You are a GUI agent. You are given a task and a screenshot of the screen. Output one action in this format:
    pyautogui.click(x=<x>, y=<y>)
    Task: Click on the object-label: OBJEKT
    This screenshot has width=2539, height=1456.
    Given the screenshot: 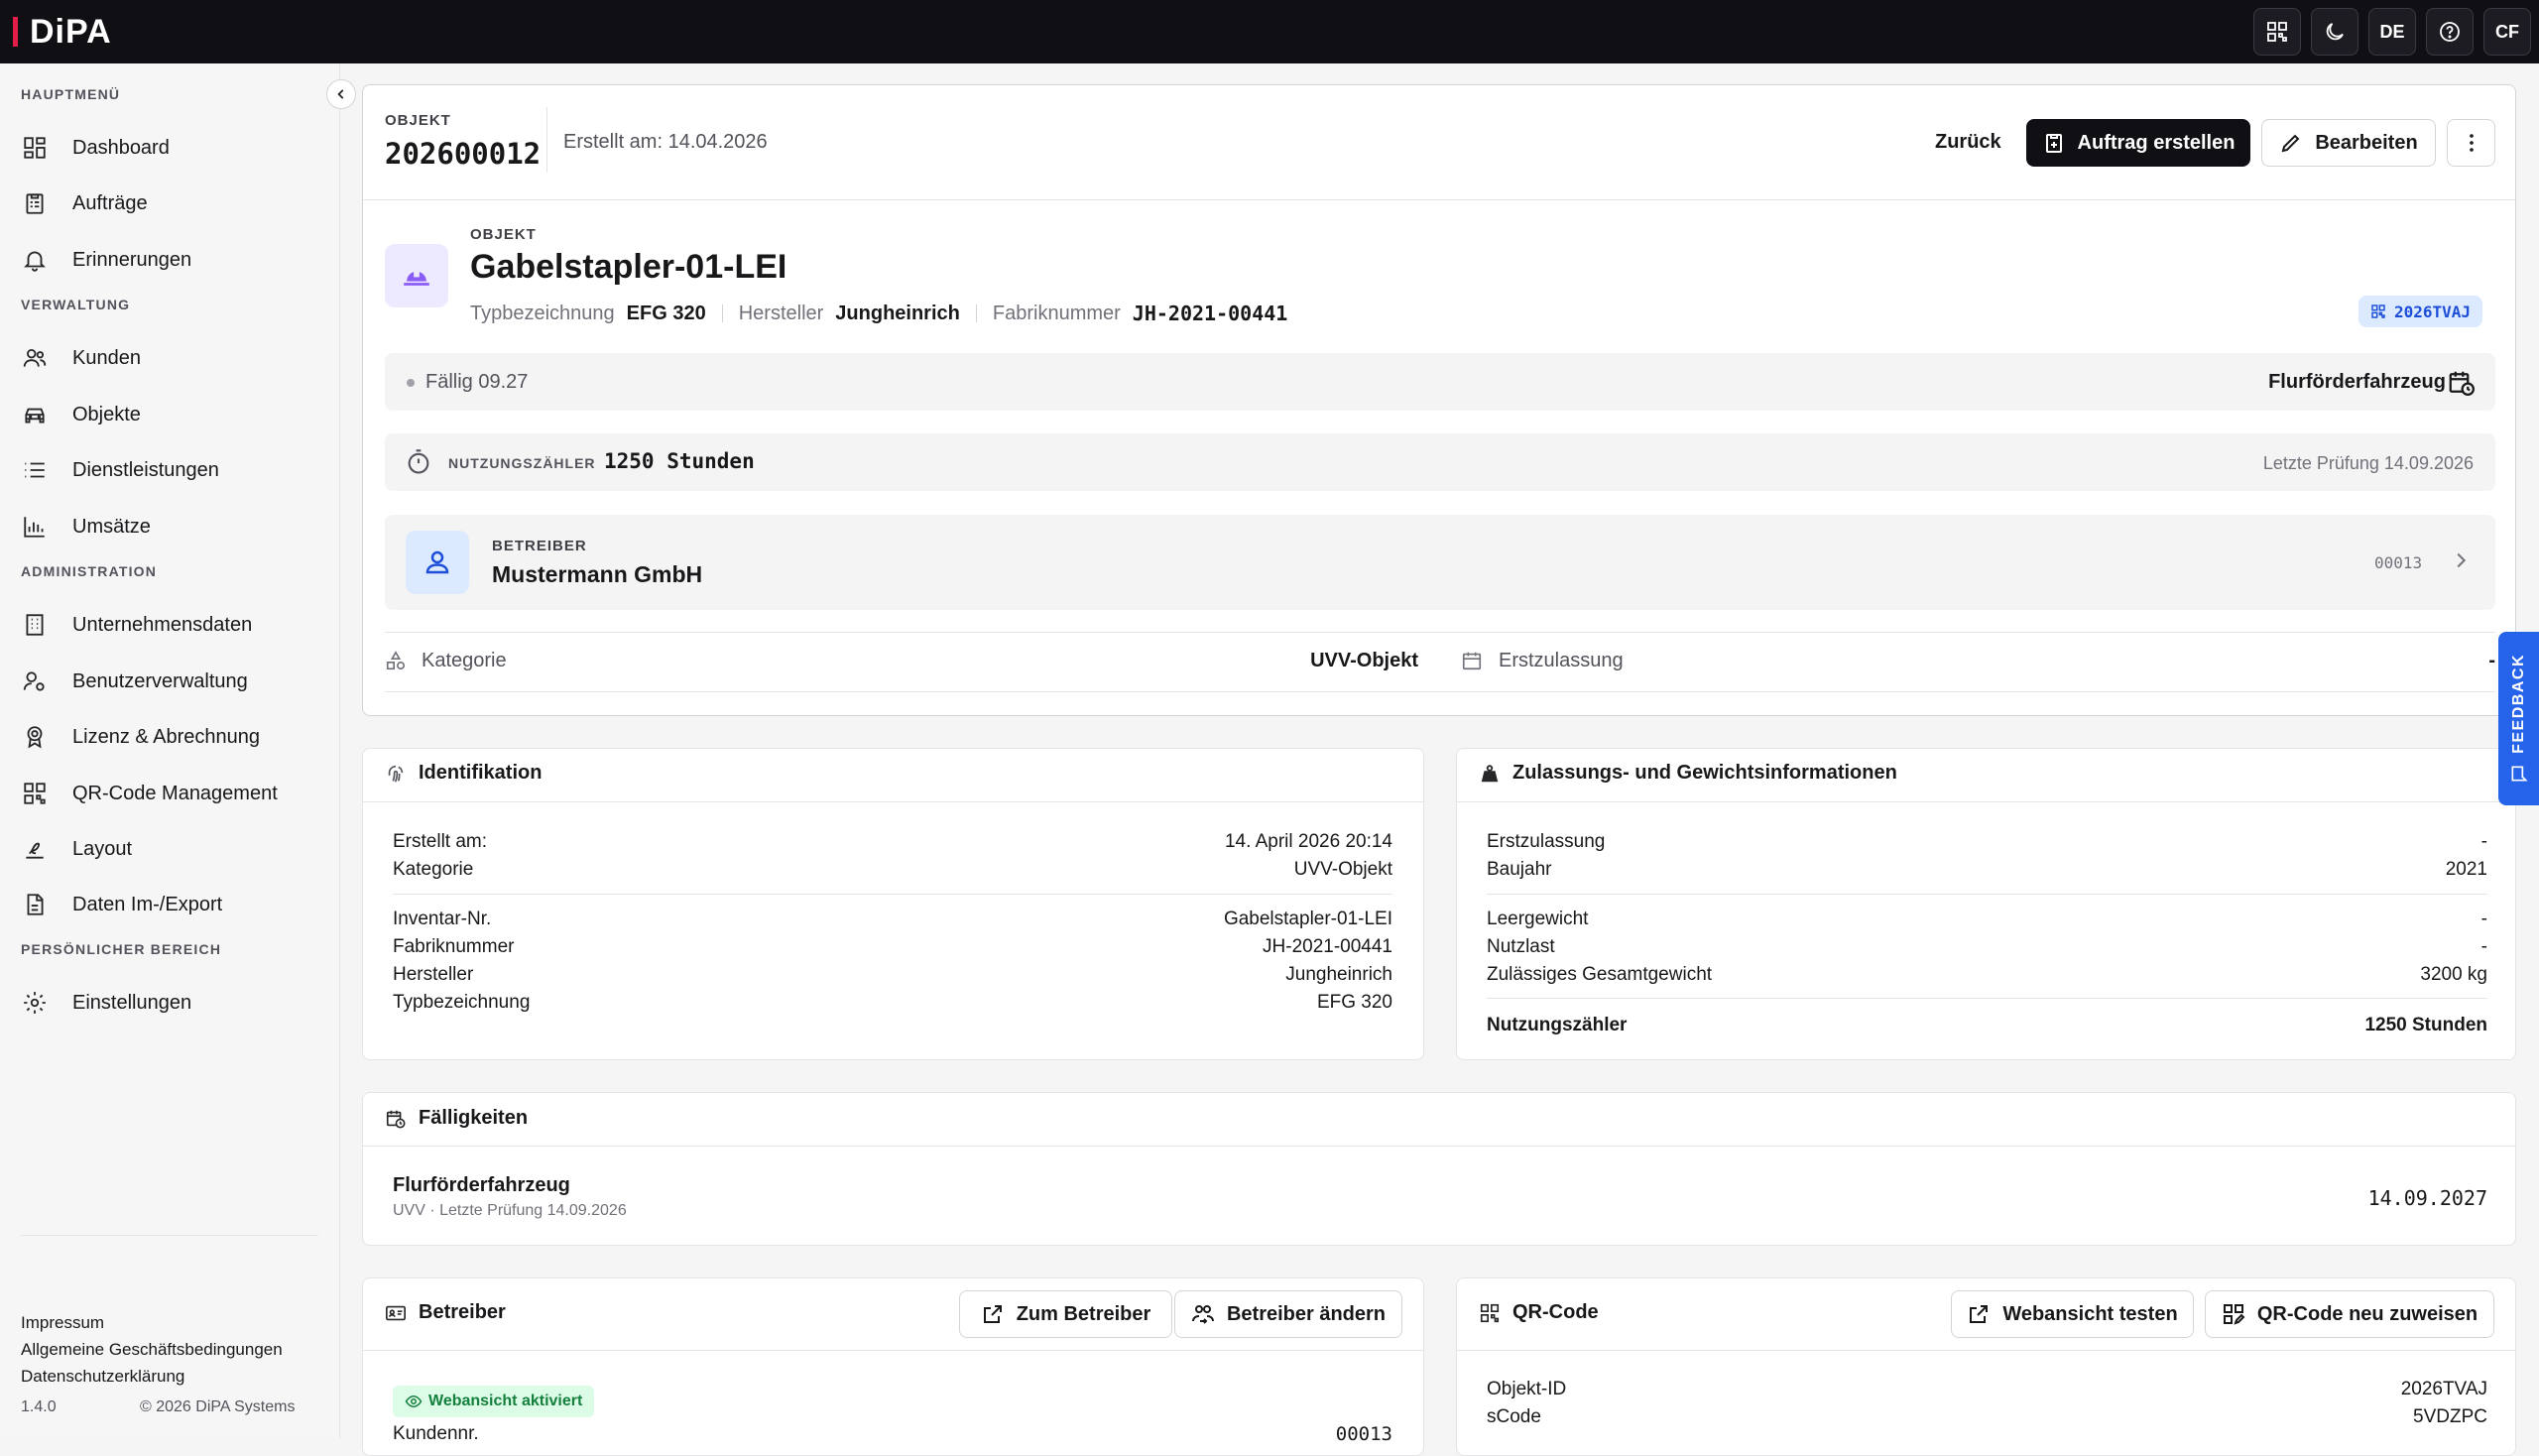 What is the action you would take?
    pyautogui.click(x=504, y=234)
    